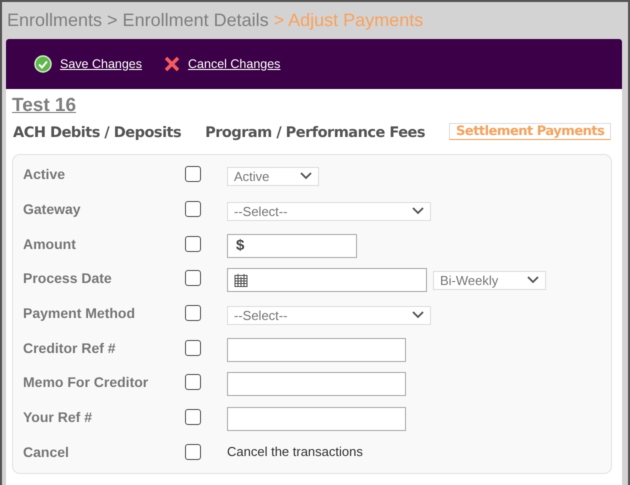 The height and width of the screenshot is (485, 630). I want to click on amount-field: $, so click(292, 246).